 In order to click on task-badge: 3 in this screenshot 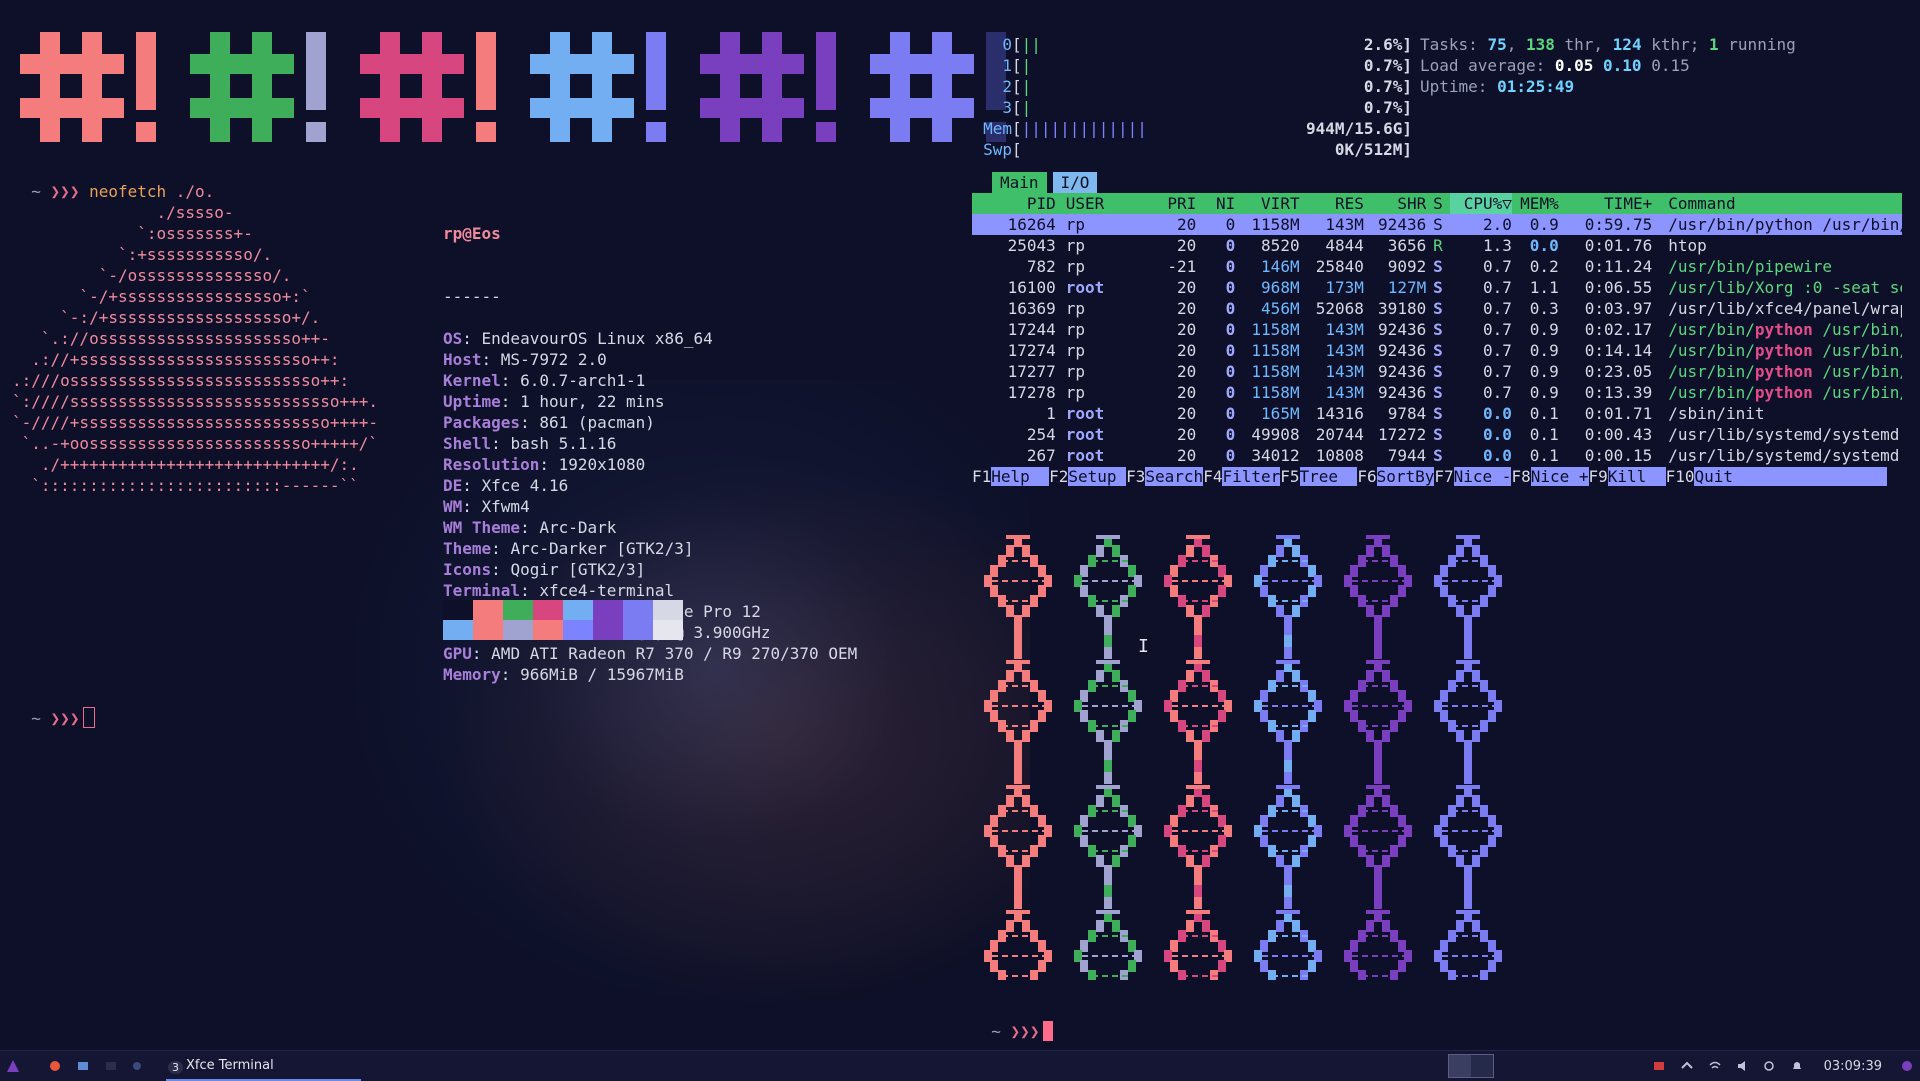, I will do `click(175, 1067)`.